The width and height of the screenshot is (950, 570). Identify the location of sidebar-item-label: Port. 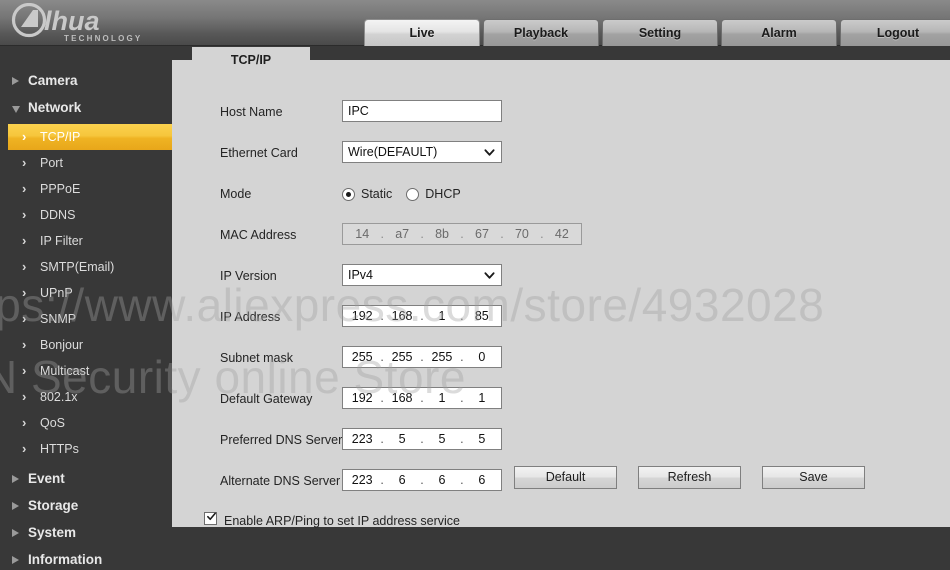
(51, 163).